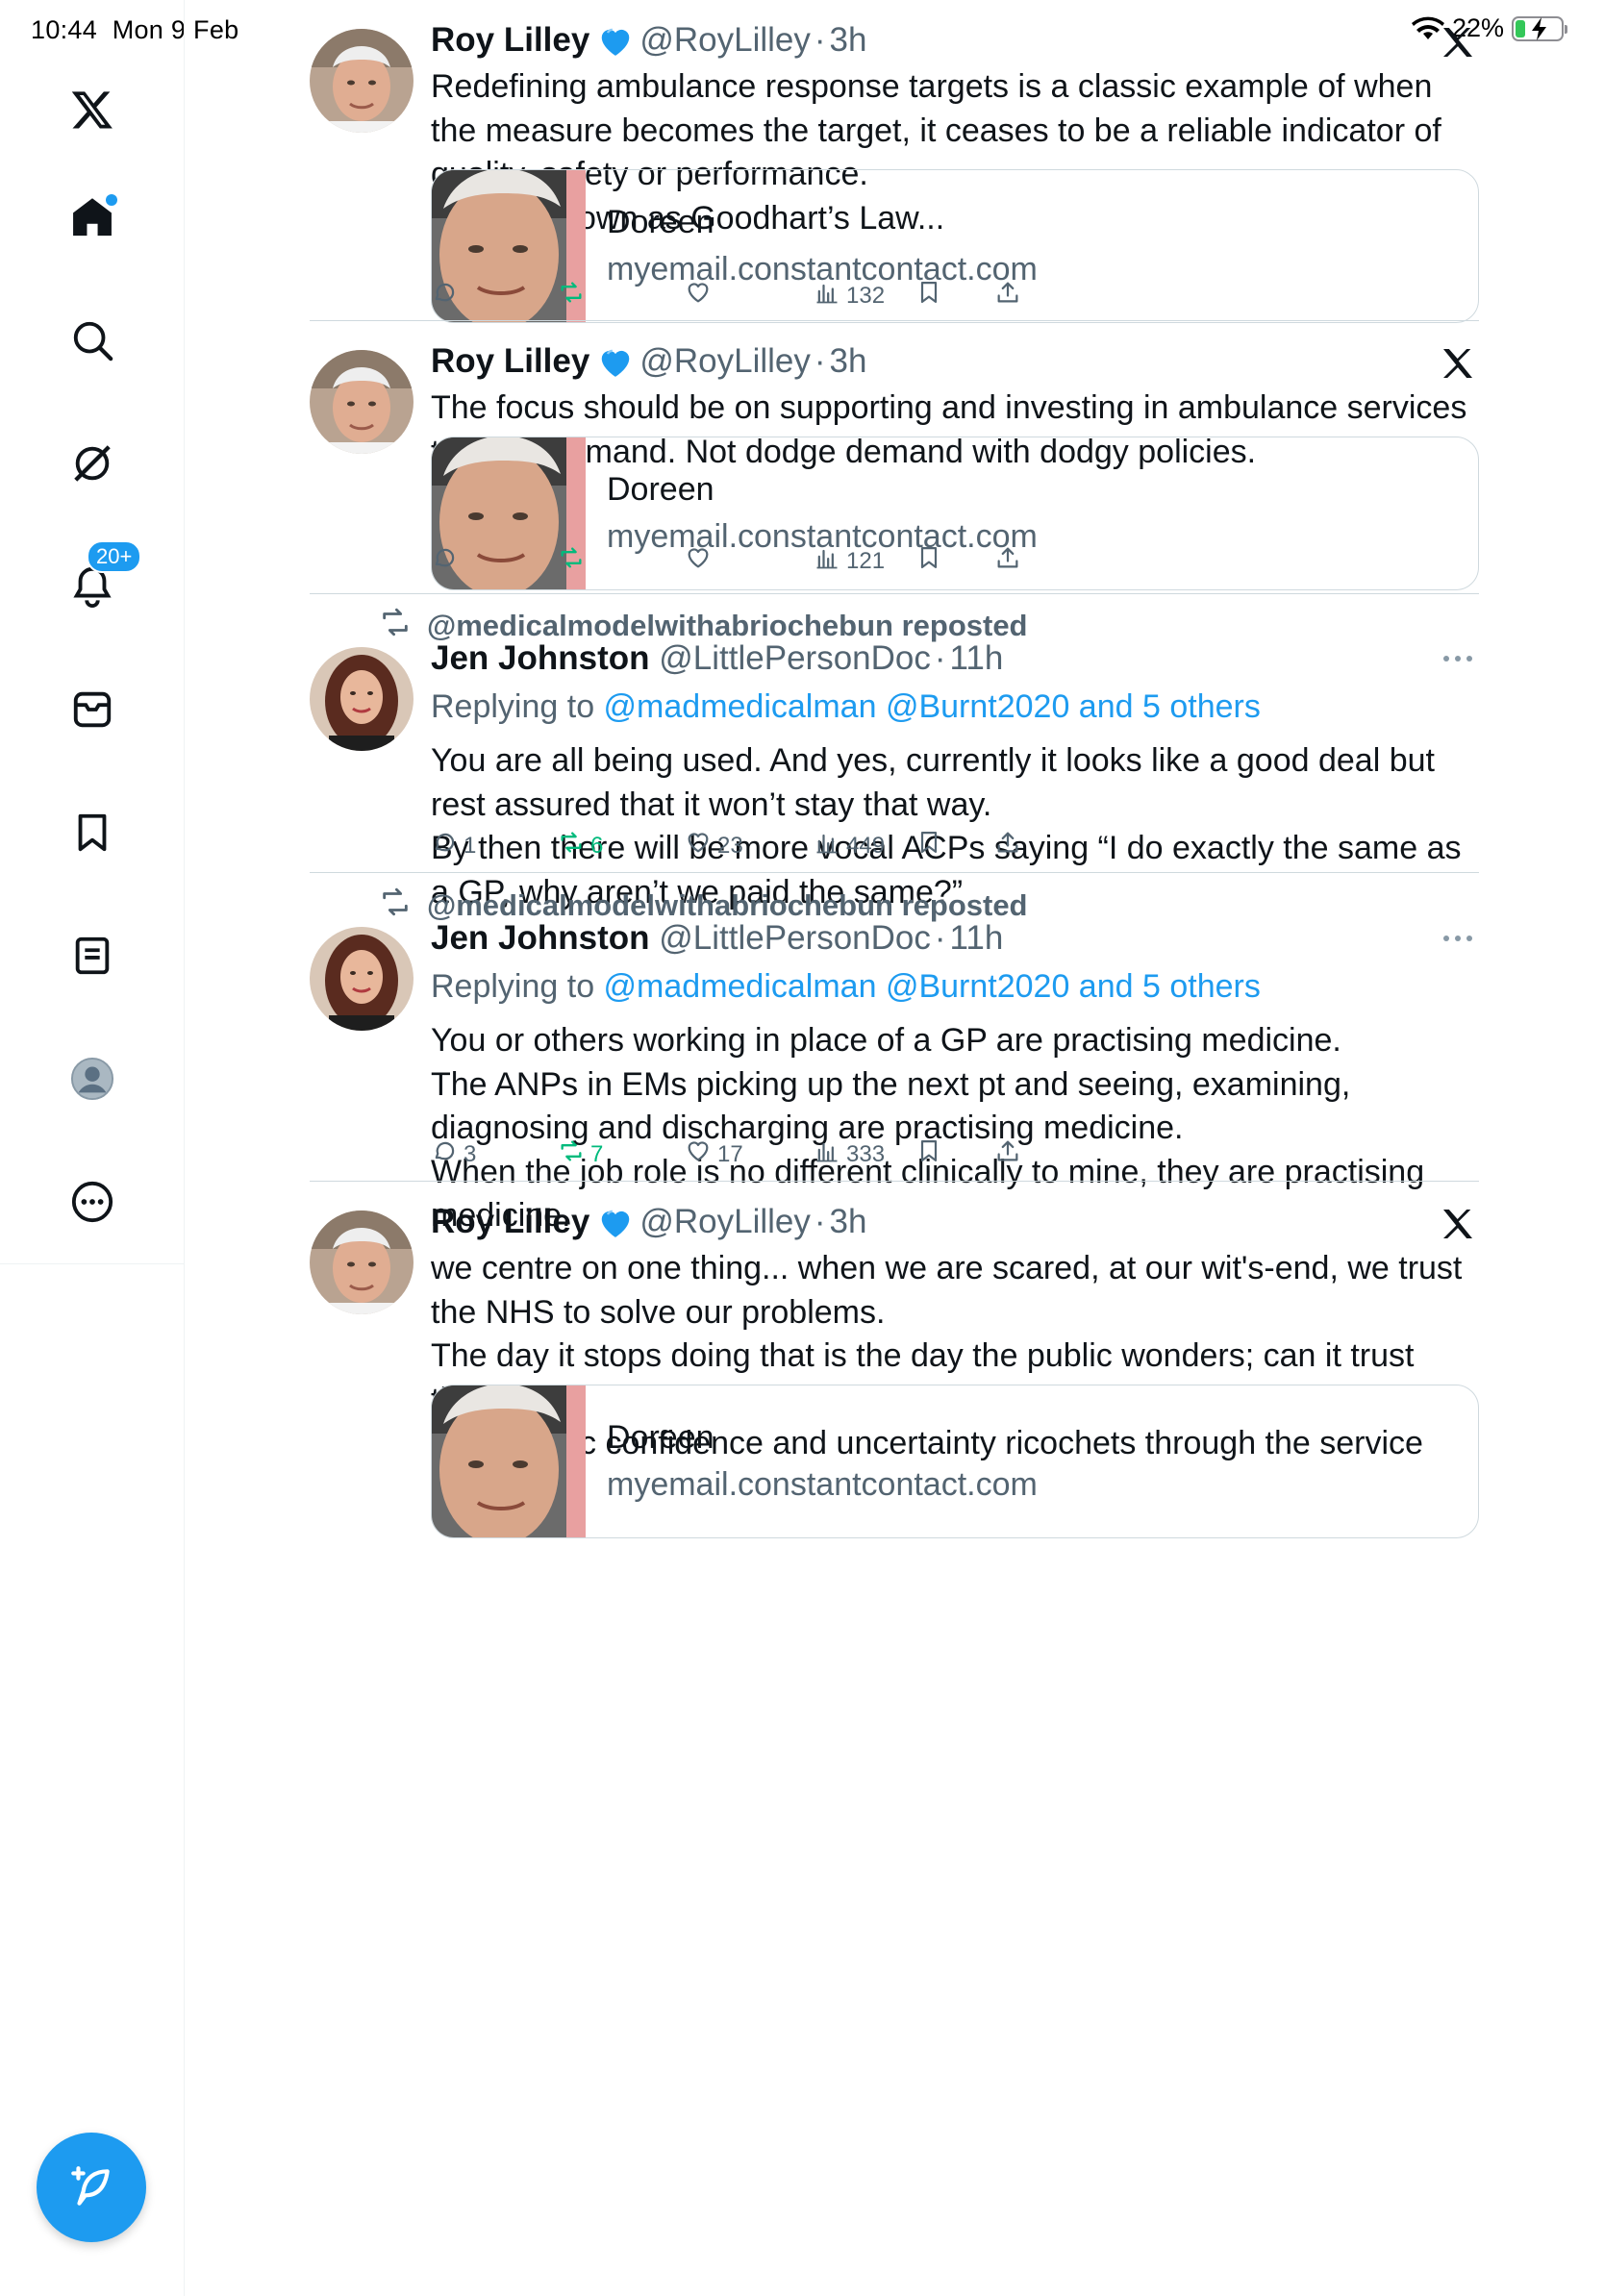 The width and height of the screenshot is (1604, 2296). I want to click on reply-button: 1, so click(453, 845).